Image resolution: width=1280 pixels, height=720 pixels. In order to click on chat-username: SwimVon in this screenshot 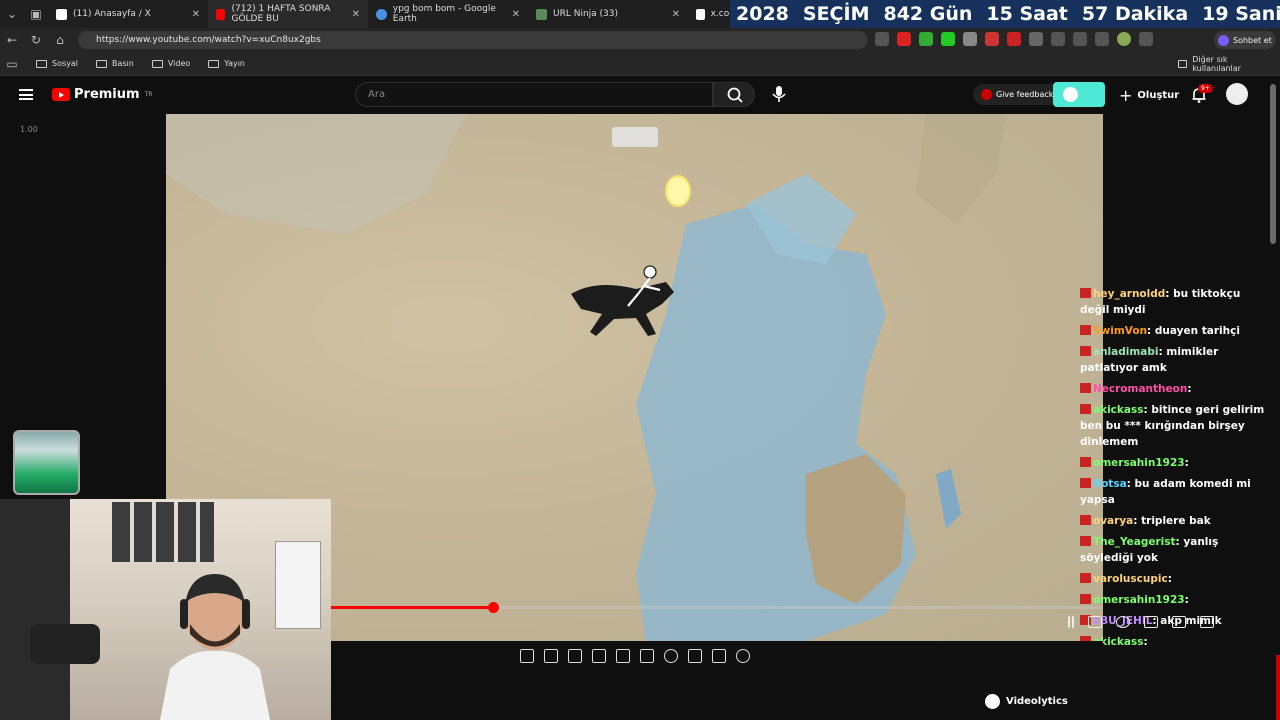, I will do `click(1120, 331)`.